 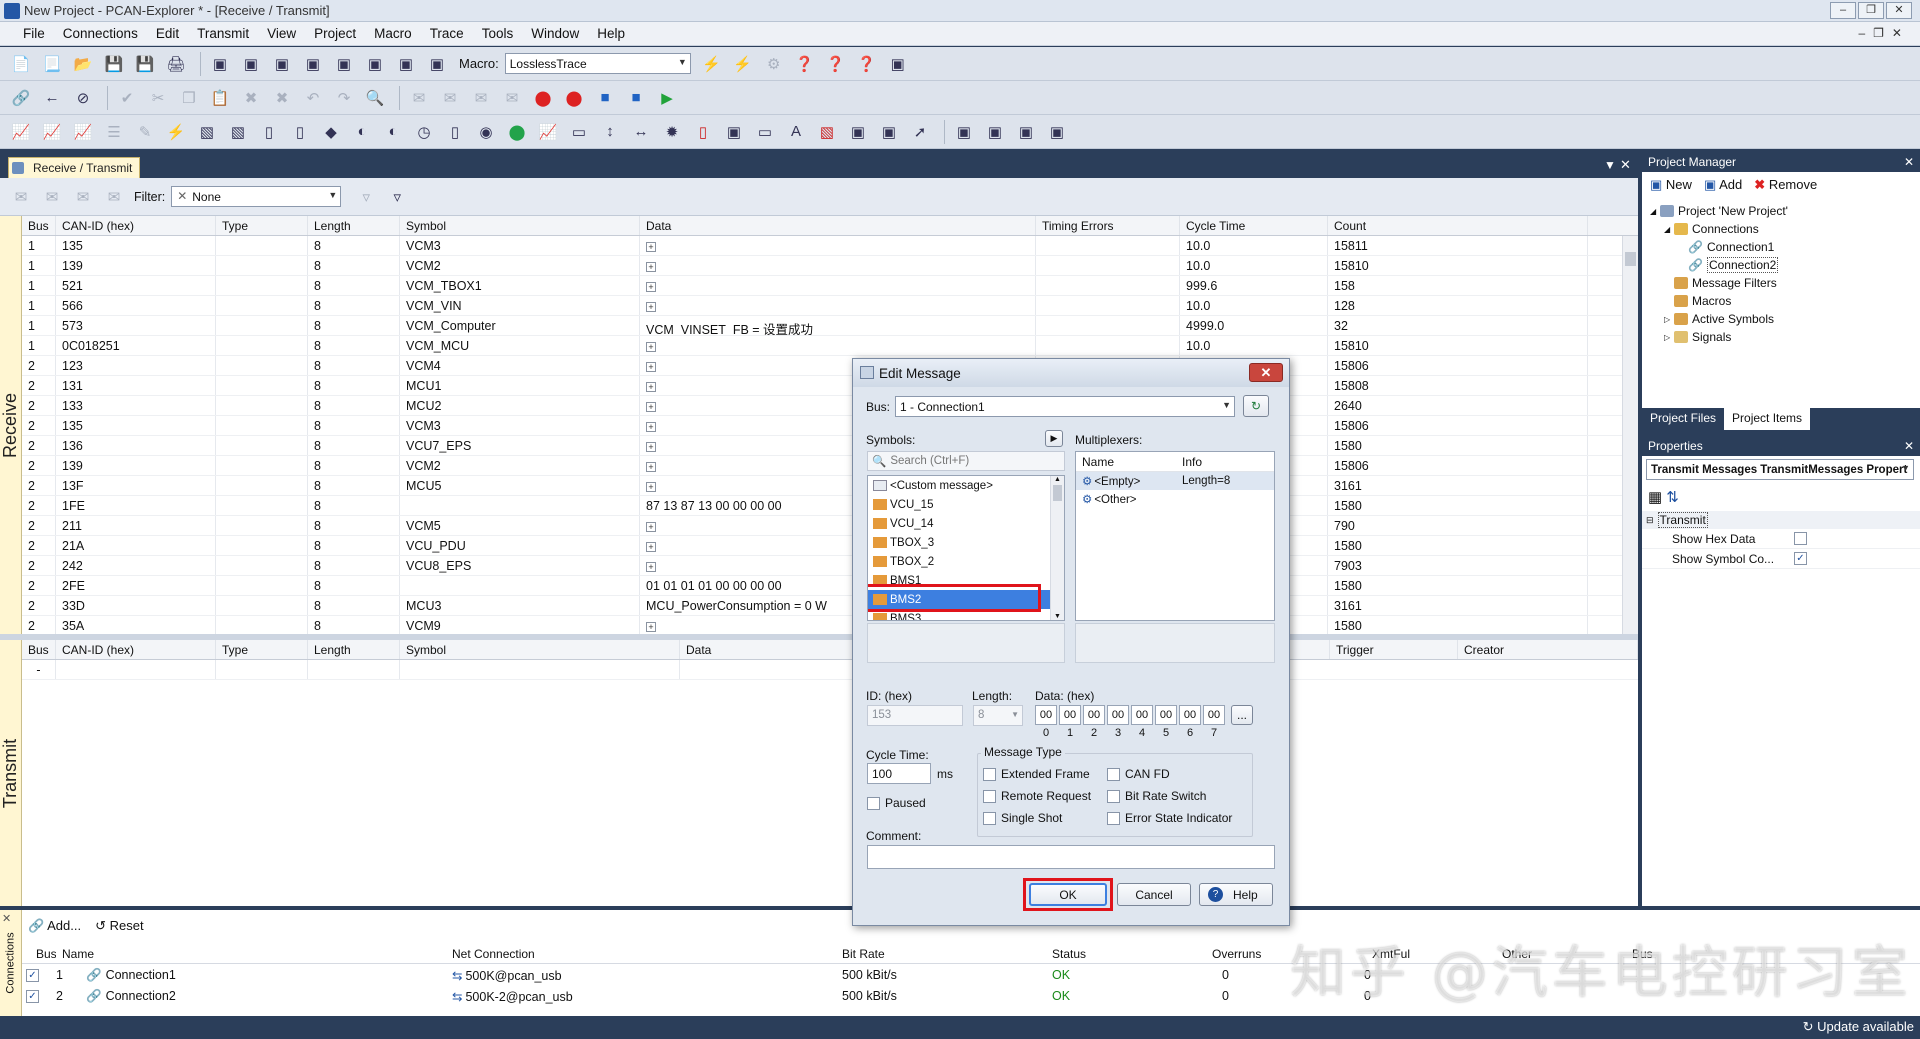 What do you see at coordinates (1169, 822) in the screenshot?
I see `message-type-option: Error State Indicator` at bounding box center [1169, 822].